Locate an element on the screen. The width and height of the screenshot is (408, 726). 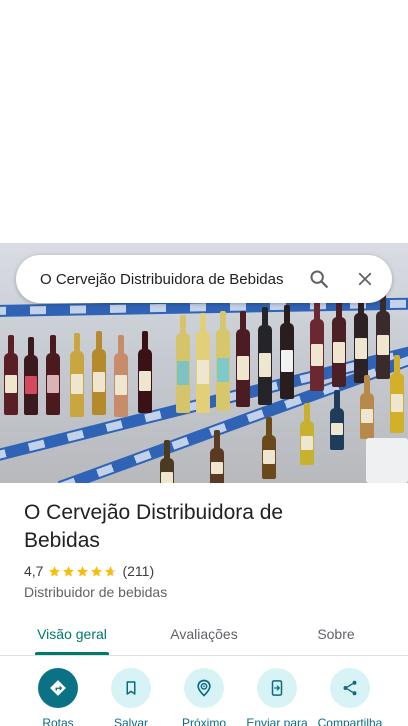
rating-row: 4,7 (211) is located at coordinates (89, 571).